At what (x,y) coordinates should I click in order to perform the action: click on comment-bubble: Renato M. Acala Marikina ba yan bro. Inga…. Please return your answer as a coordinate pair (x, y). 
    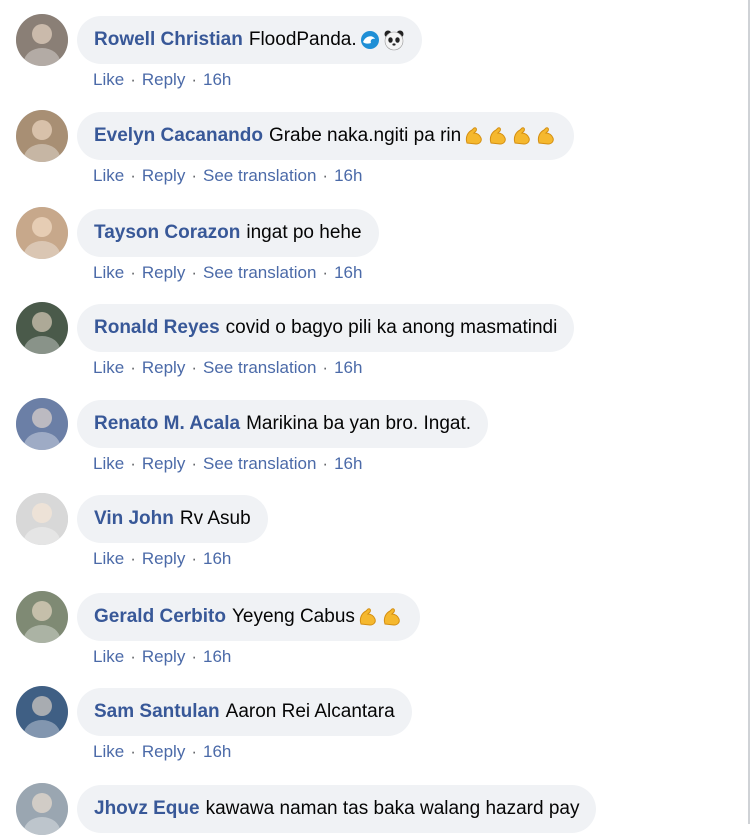
    Looking at the image, I should click on (283, 424).